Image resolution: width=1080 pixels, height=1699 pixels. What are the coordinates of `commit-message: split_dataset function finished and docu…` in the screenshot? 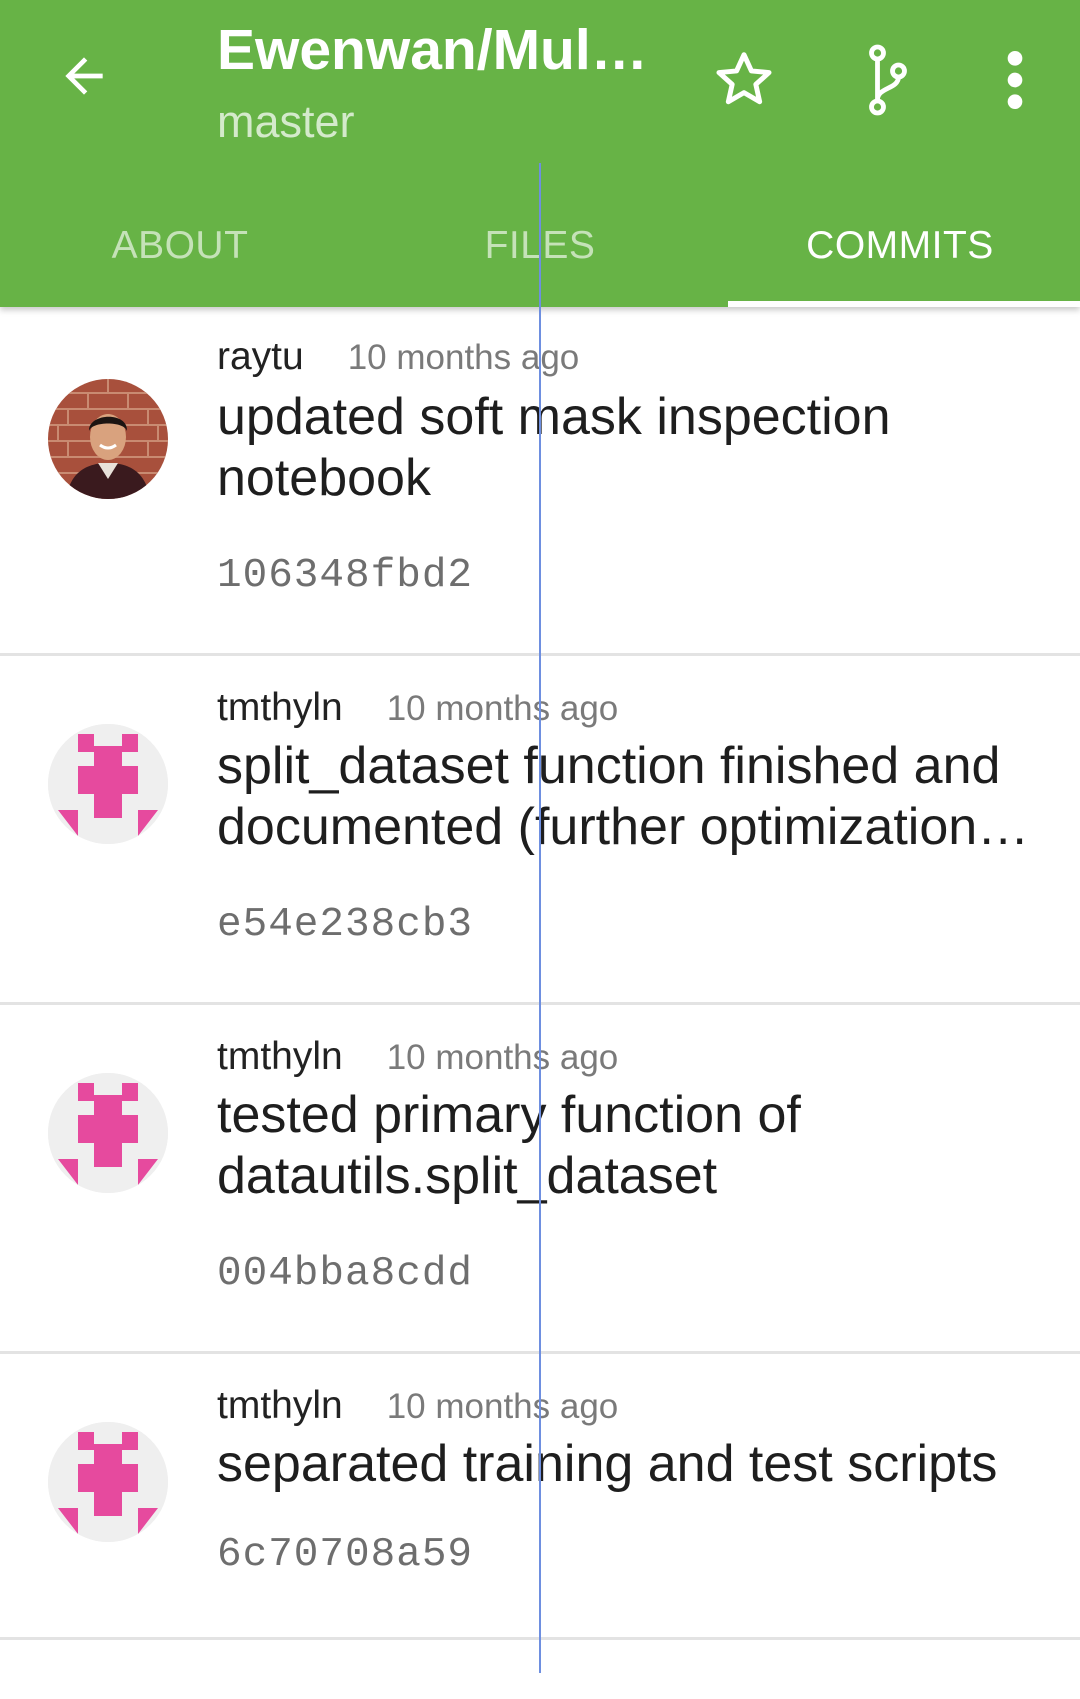 It's located at (609, 796).